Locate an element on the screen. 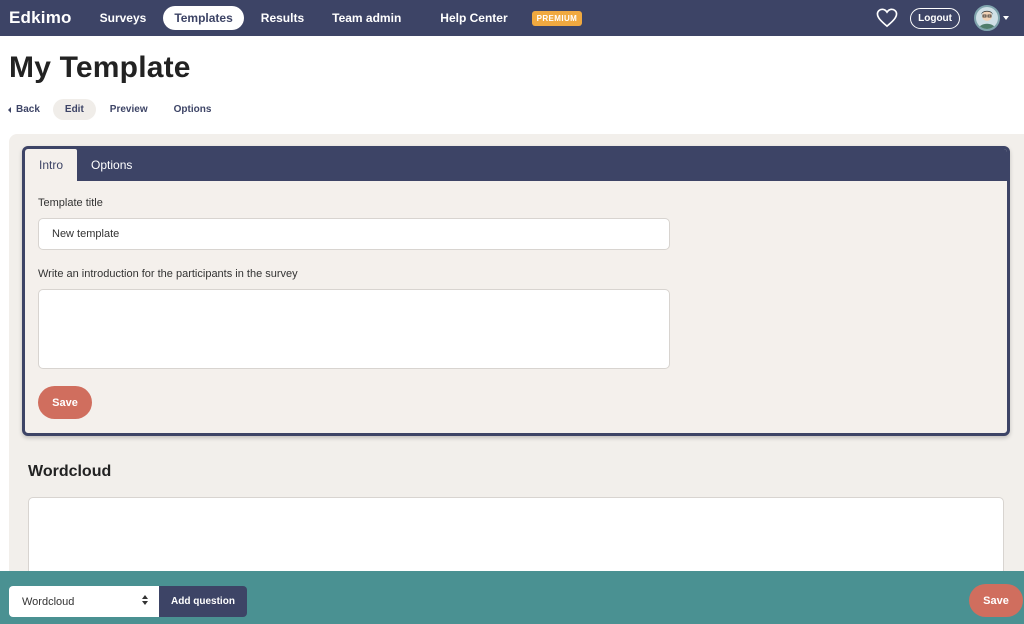 The width and height of the screenshot is (1024, 624). subnav-tab-options: Options is located at coordinates (193, 109).